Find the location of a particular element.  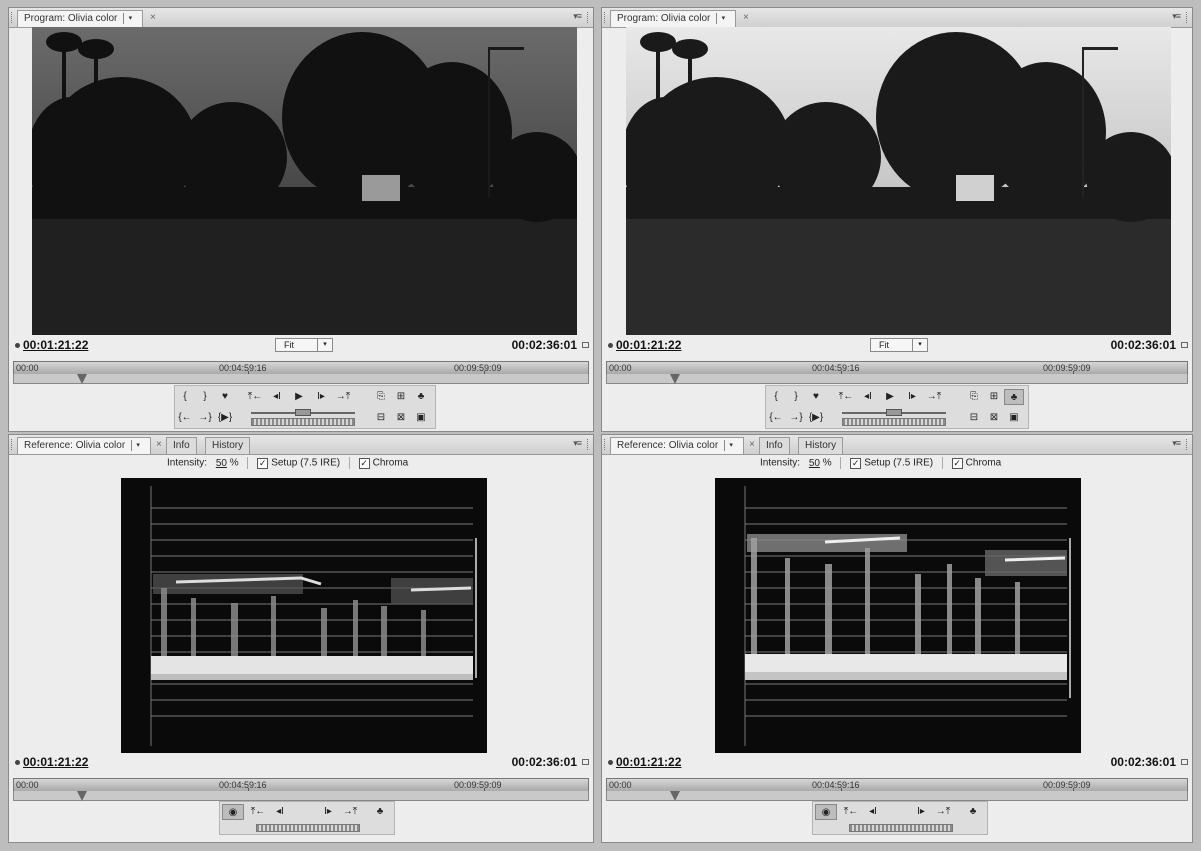

chroma-checkbox: ✓ is located at coordinates (957, 463).